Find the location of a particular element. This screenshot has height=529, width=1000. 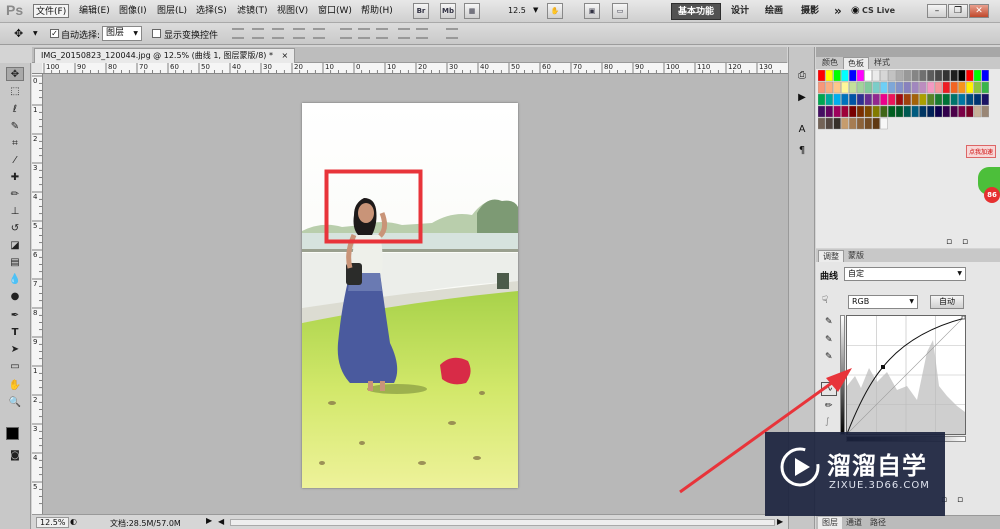

type-tool-icon: T is located at coordinates (15, 333).